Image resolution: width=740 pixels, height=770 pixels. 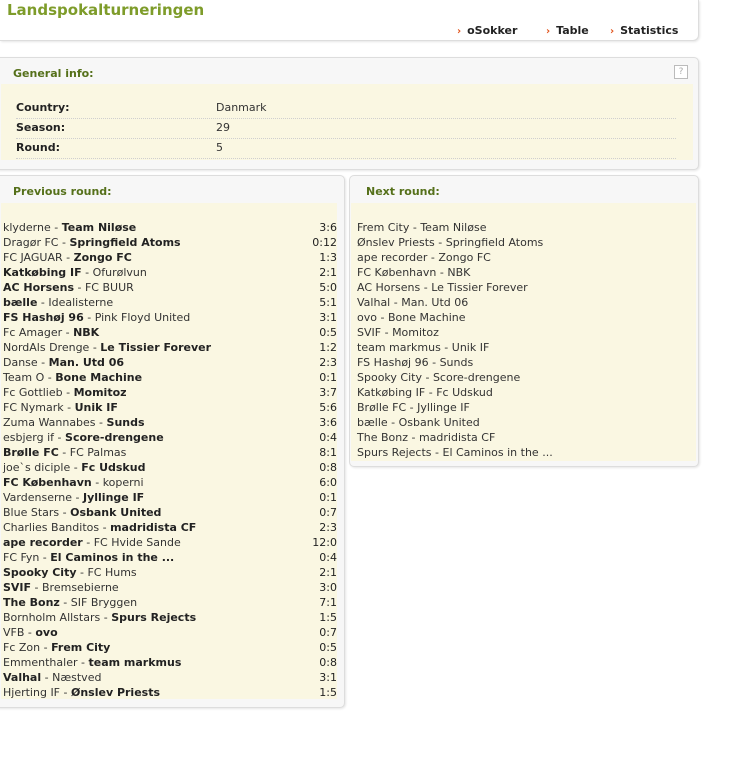 I want to click on away-team-link: Ofurølvun, so click(x=120, y=272).